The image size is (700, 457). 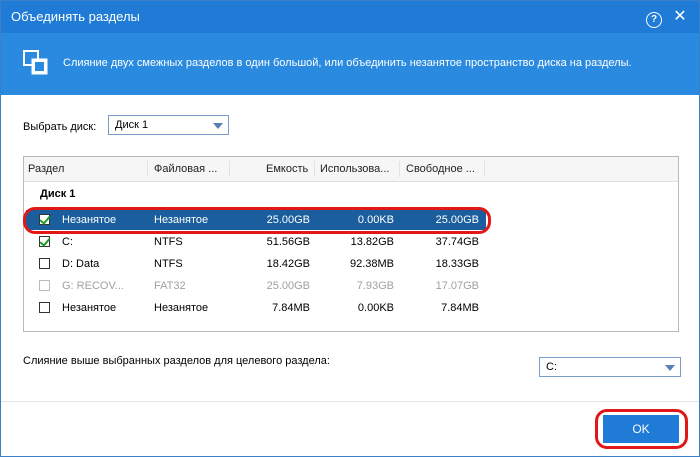 I want to click on merge-target-value: C:, so click(x=551, y=367).